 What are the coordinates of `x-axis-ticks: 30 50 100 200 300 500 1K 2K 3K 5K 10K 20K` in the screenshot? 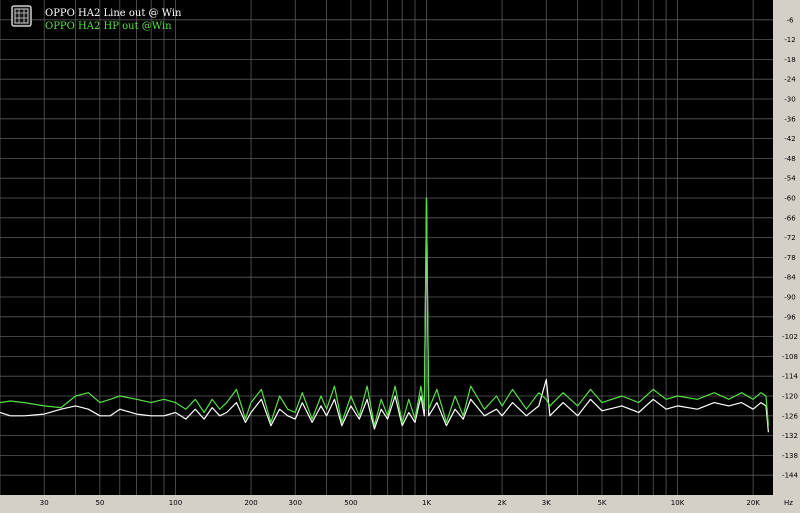 It's located at (400, 503).